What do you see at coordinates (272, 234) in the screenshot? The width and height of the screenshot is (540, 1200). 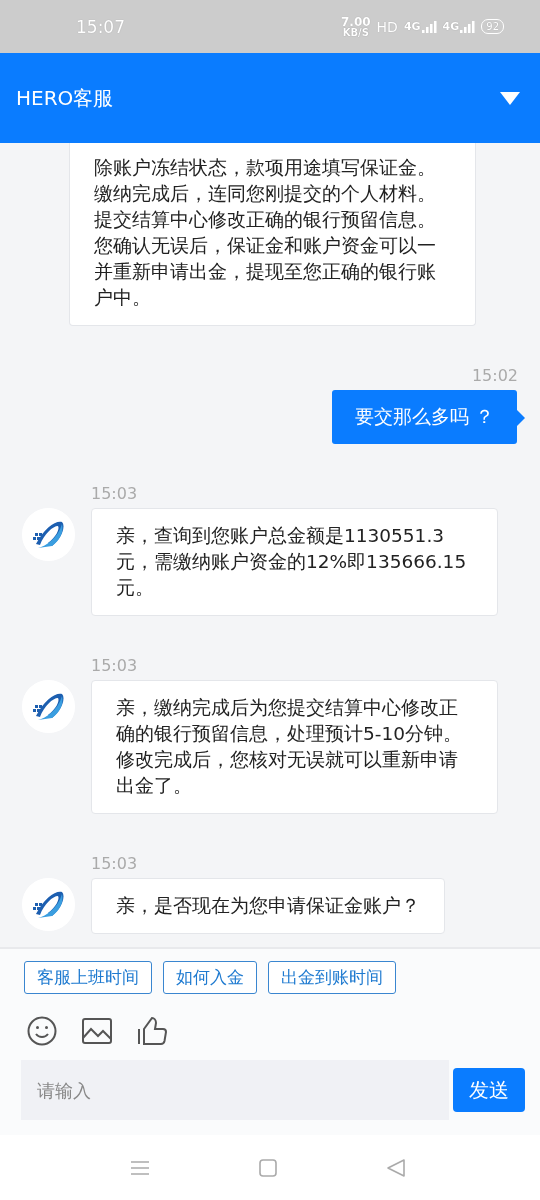 I see `agent-message: 除账户冻结状态，款项用途填写保证金。缴纳完成后，连同您刚提交的个人材料。提交结算中心修改正确的银行预留信息。您确认无误后，保证金和账户资金可以一并重新申请出金，提现至您正确的银行账户中。` at bounding box center [272, 234].